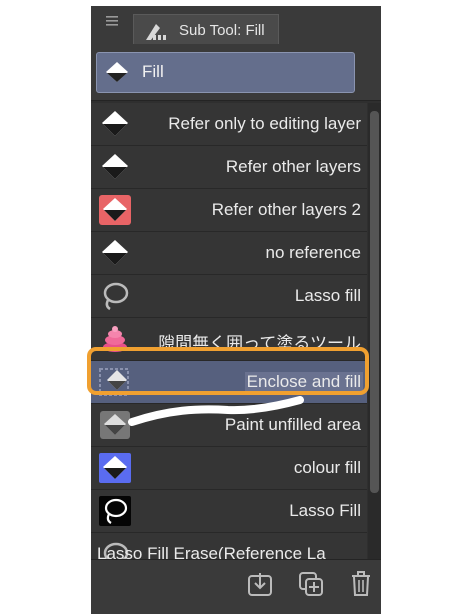 This screenshot has width=470, height=614. Describe the element at coordinates (374, 302) in the screenshot. I see `scrollbar-thumb` at that location.